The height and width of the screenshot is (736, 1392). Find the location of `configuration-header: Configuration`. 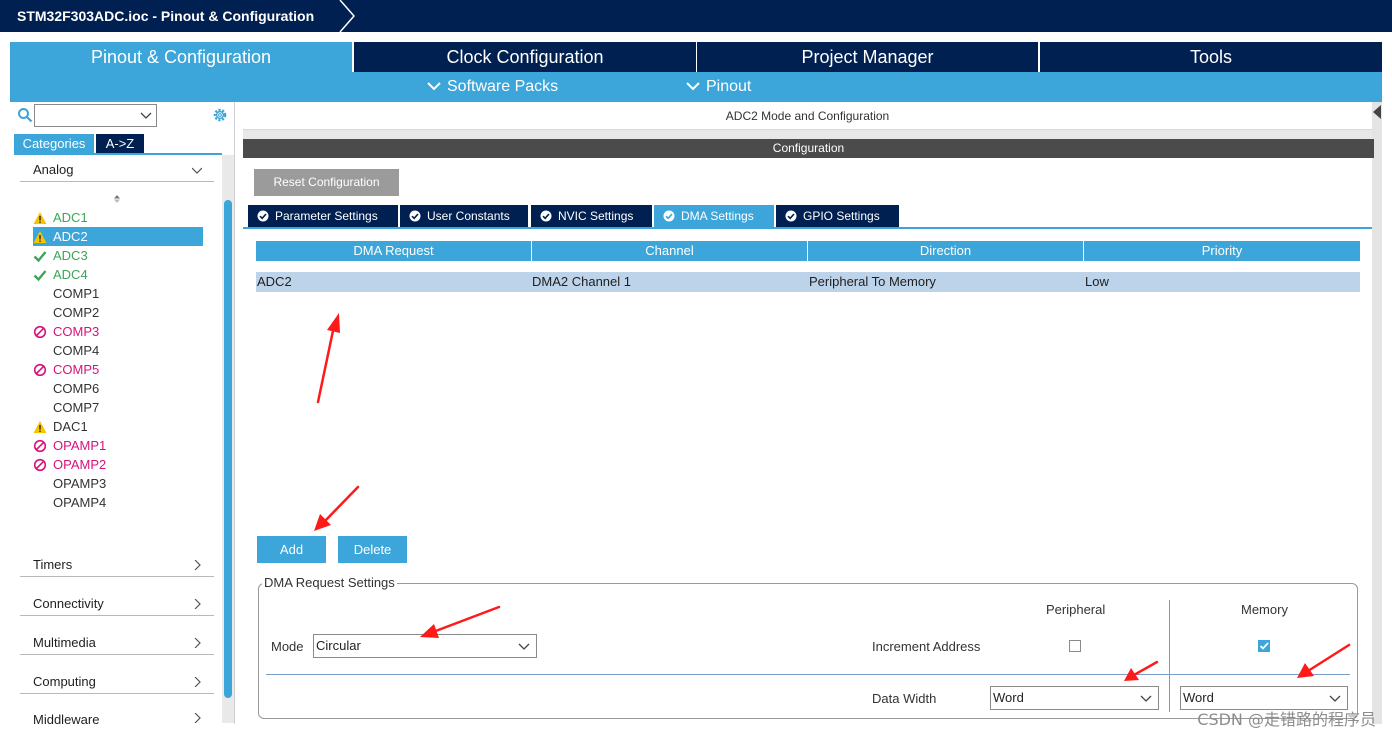

configuration-header: Configuration is located at coordinates (808, 148).